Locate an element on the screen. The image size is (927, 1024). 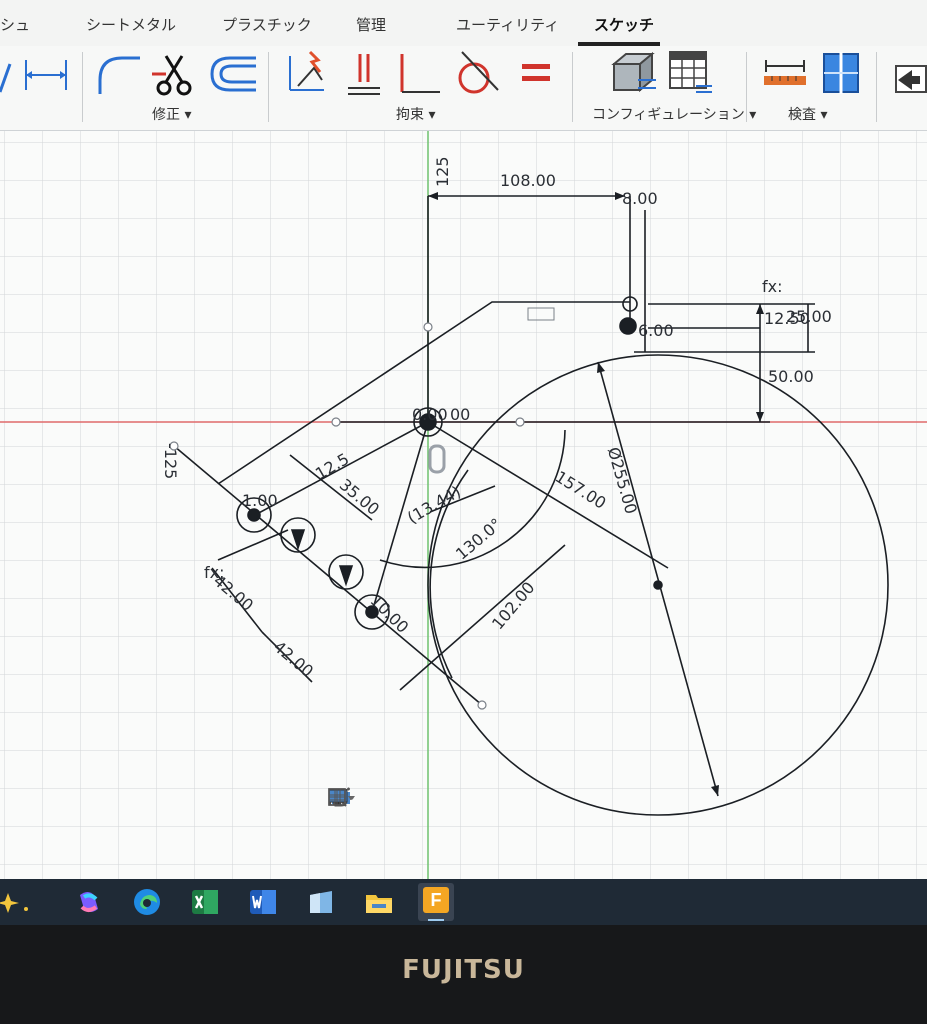
fusion-taskbar-slot: F is located at coordinates (436, 902).